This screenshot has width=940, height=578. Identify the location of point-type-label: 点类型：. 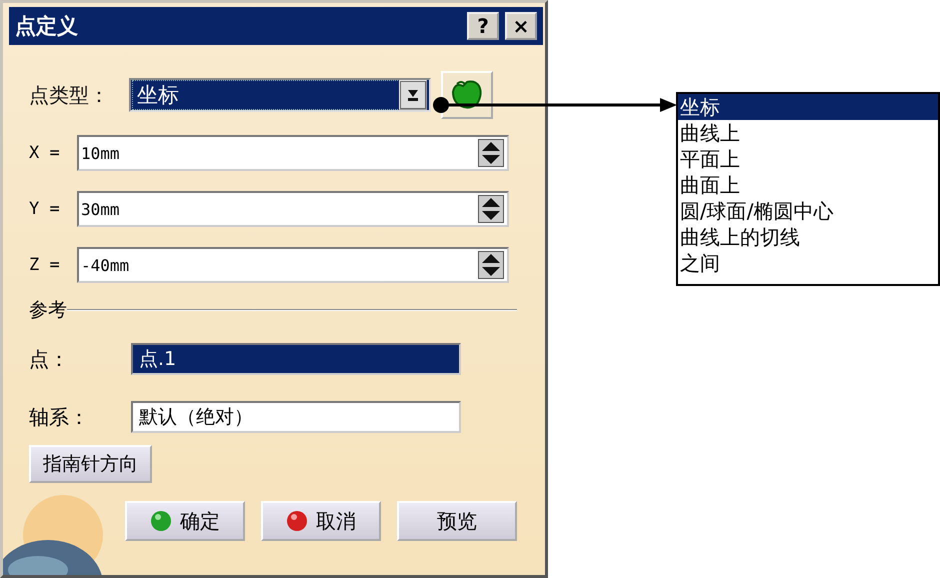
(69, 95).